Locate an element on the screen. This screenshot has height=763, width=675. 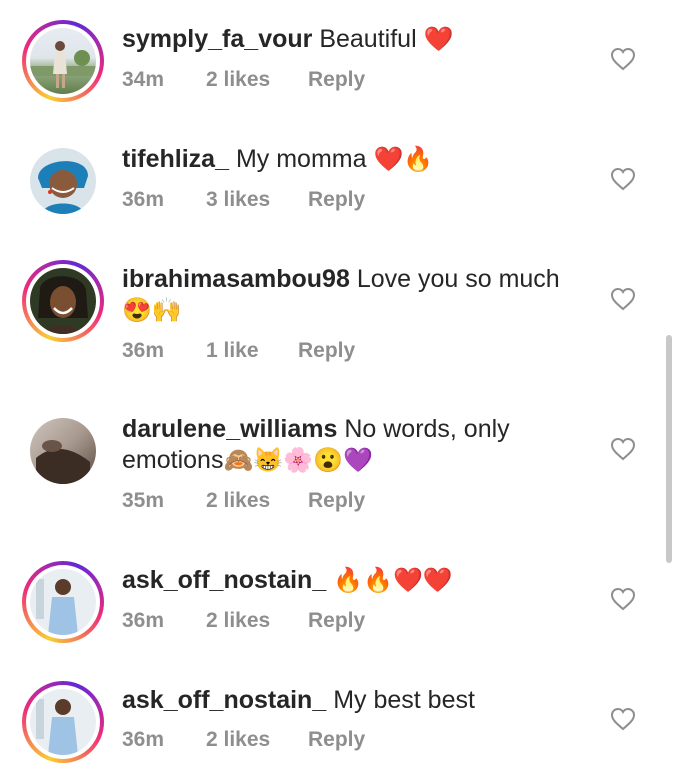
comment-text: ibrahimasambou98 Love you so much 😍🙌 is located at coordinates (357, 295).